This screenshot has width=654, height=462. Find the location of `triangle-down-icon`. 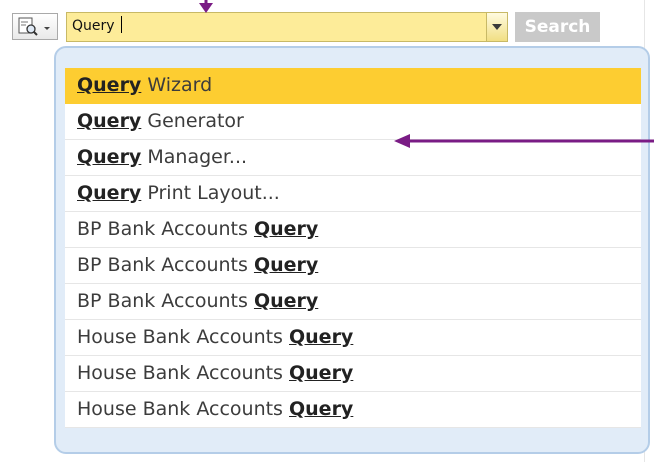

triangle-down-icon is located at coordinates (497, 27).